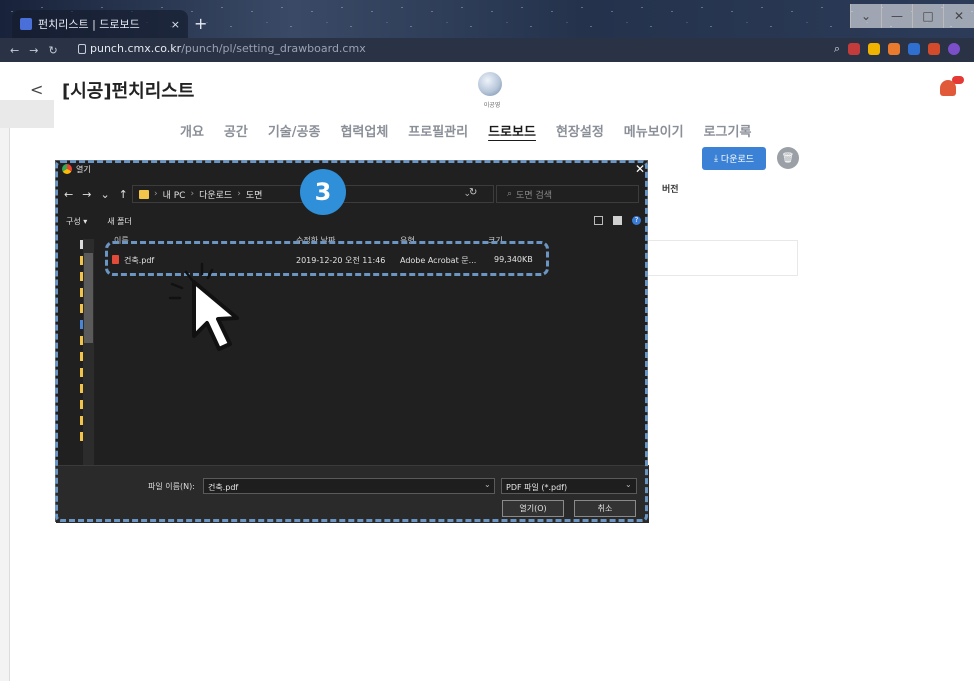 Image resolution: width=974 pixels, height=681 pixels. Describe the element at coordinates (948, 88) in the screenshot. I see `bell-icon` at that location.